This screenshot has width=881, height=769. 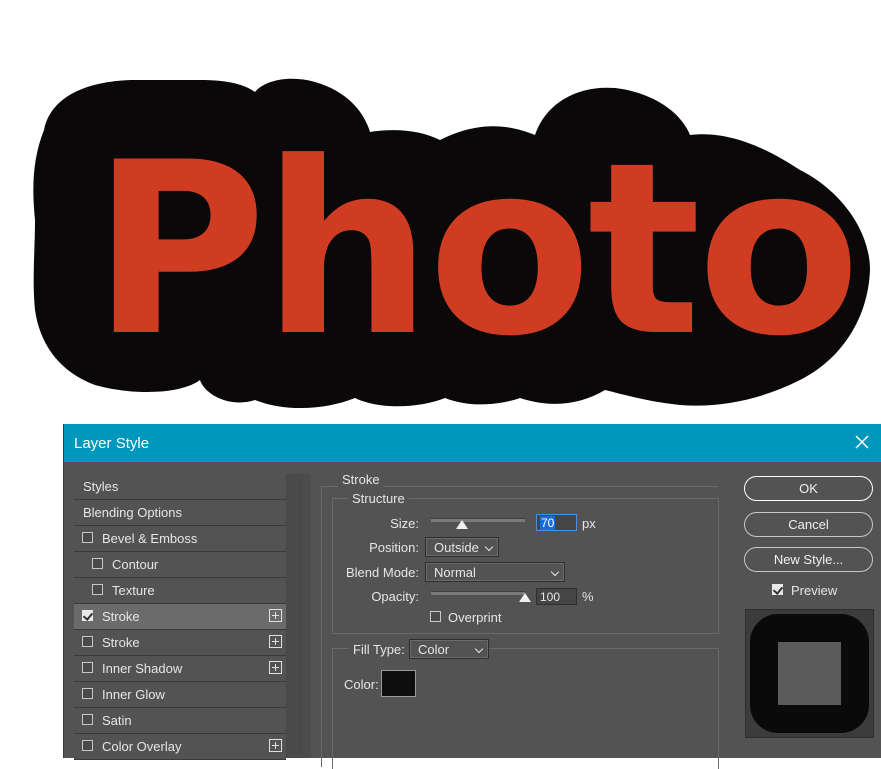 What do you see at coordinates (478, 593) in the screenshot?
I see `opacity-slider` at bounding box center [478, 593].